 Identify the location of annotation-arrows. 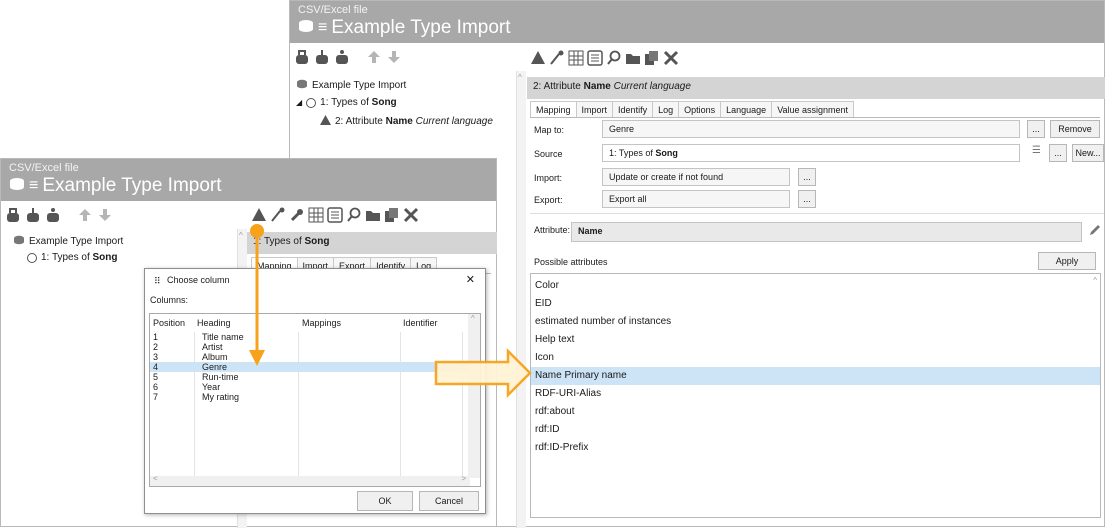
(390, 311).